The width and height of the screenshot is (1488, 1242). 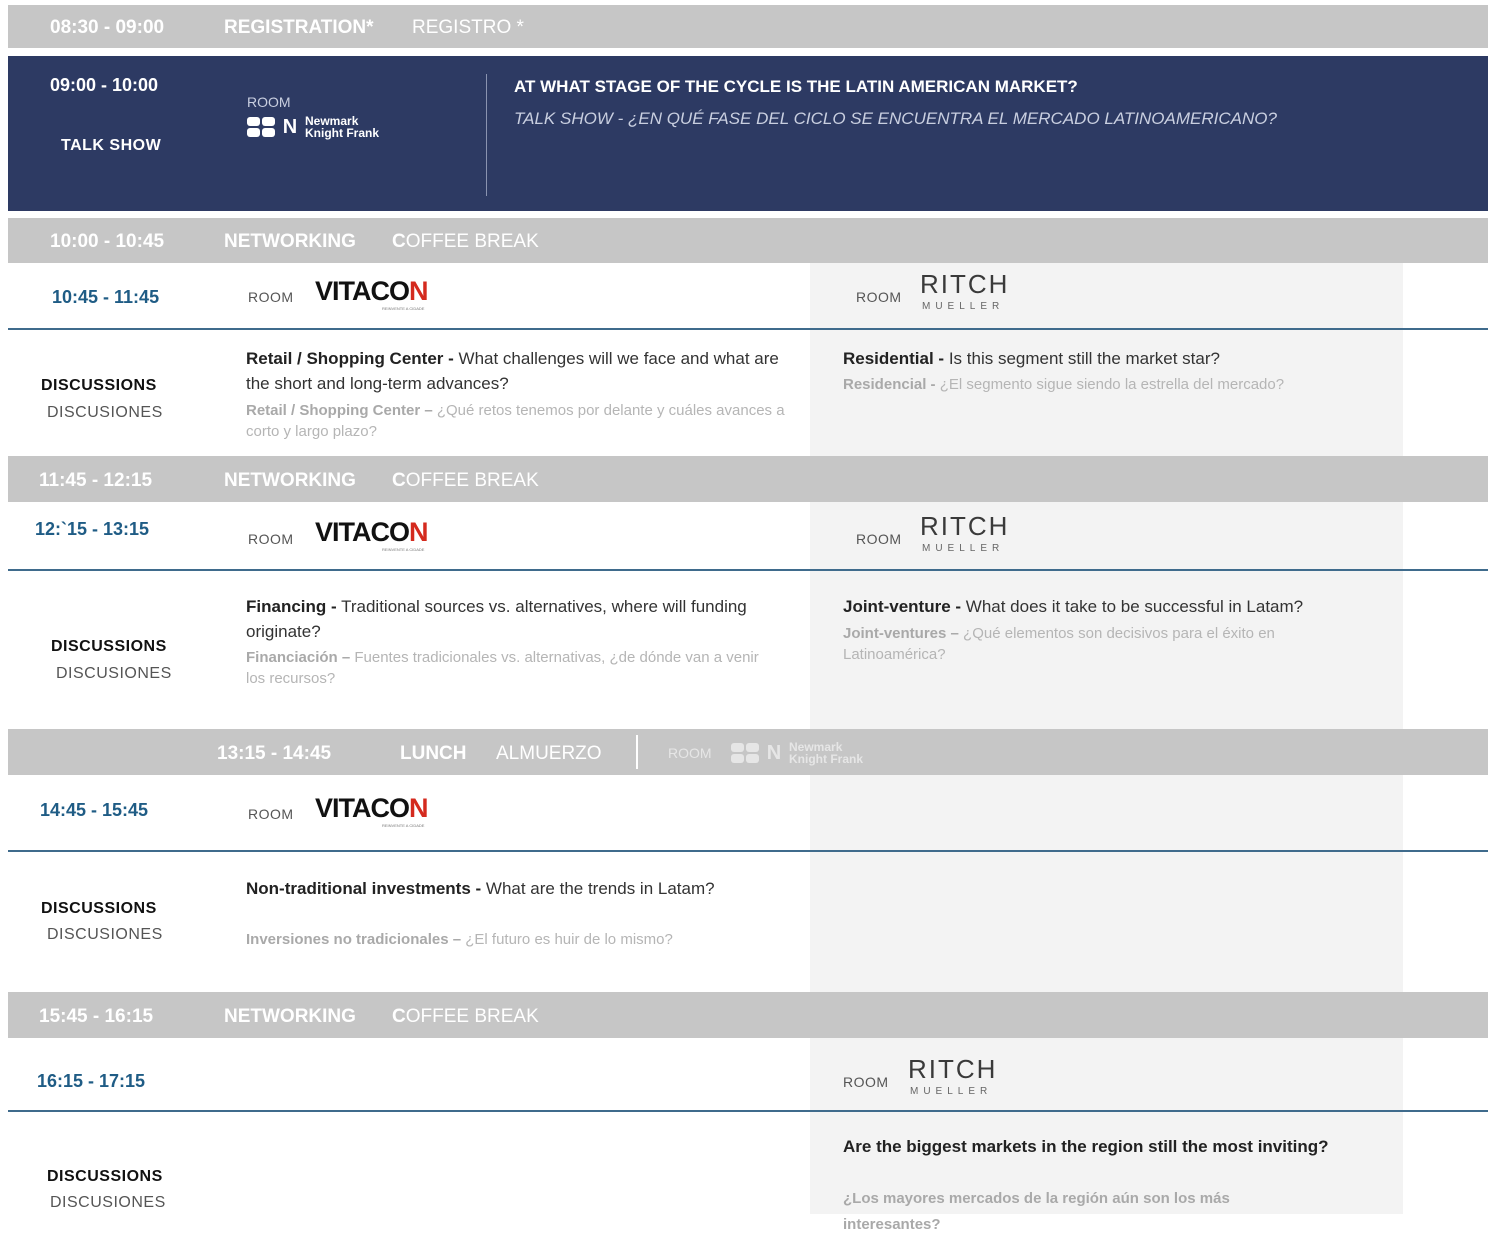 What do you see at coordinates (879, 297) in the screenshot?
I see `session1-right-room: ROOM` at bounding box center [879, 297].